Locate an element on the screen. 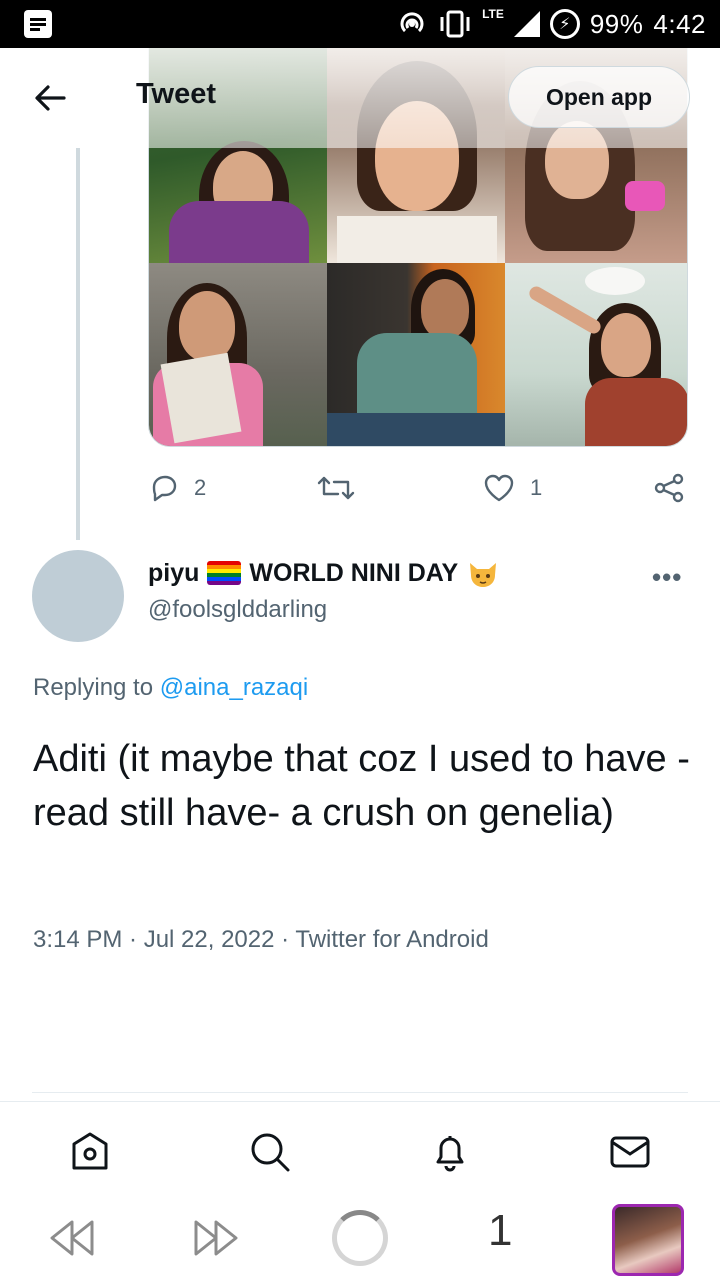  display-name-part1: piyu is located at coordinates (174, 572).